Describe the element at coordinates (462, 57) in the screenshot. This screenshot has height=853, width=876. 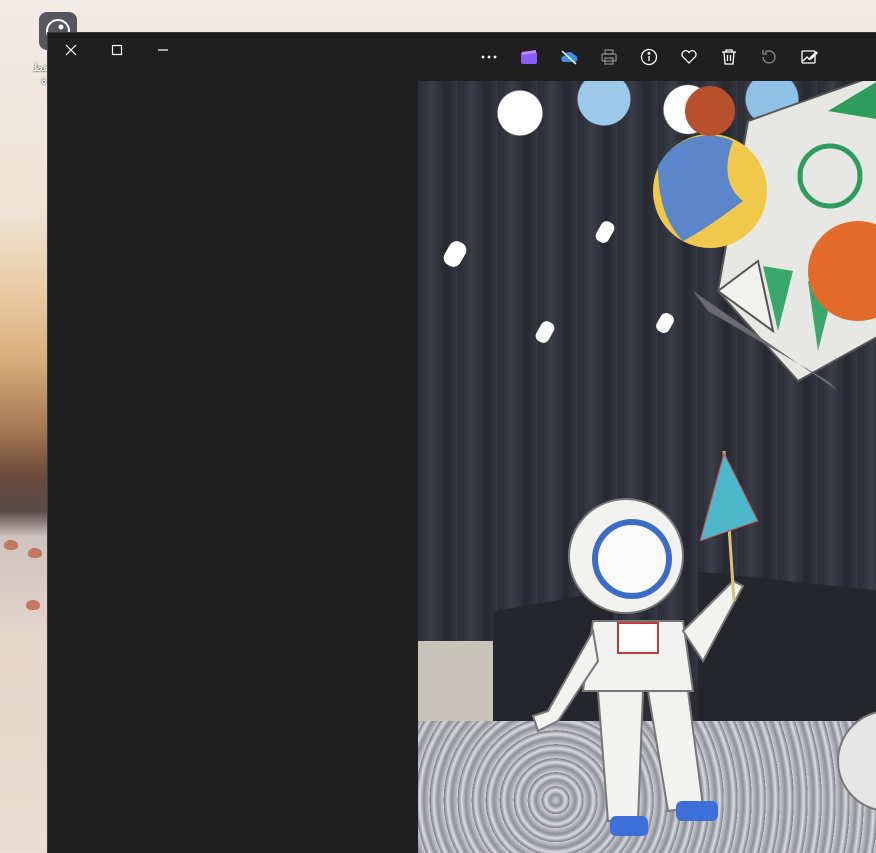
I see `title-bar` at that location.